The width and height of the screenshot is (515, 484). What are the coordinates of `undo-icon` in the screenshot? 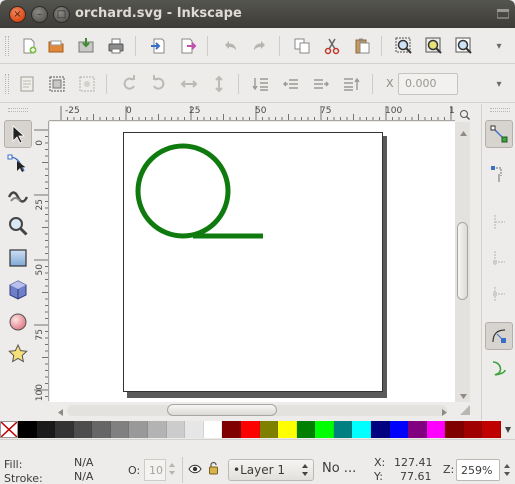 It's located at (230, 46).